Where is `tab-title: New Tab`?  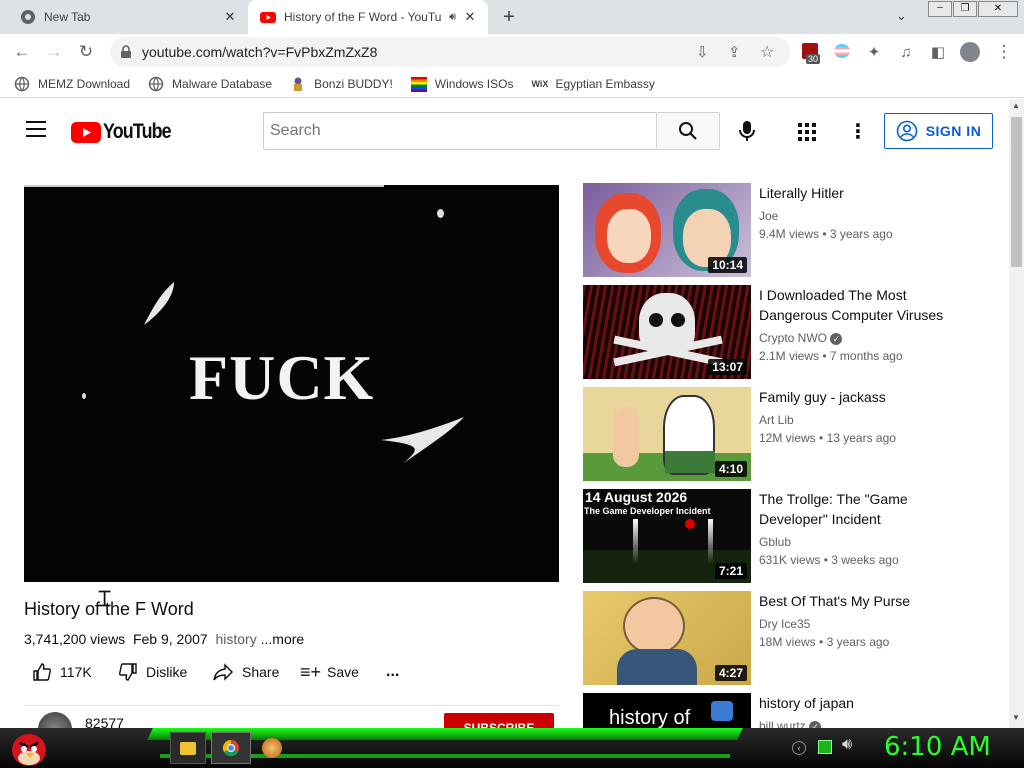
tab-title: New Tab is located at coordinates (67, 17).